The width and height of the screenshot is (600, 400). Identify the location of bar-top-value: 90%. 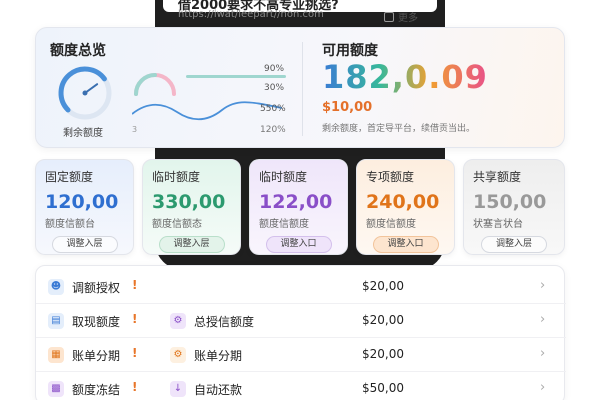
(274, 69).